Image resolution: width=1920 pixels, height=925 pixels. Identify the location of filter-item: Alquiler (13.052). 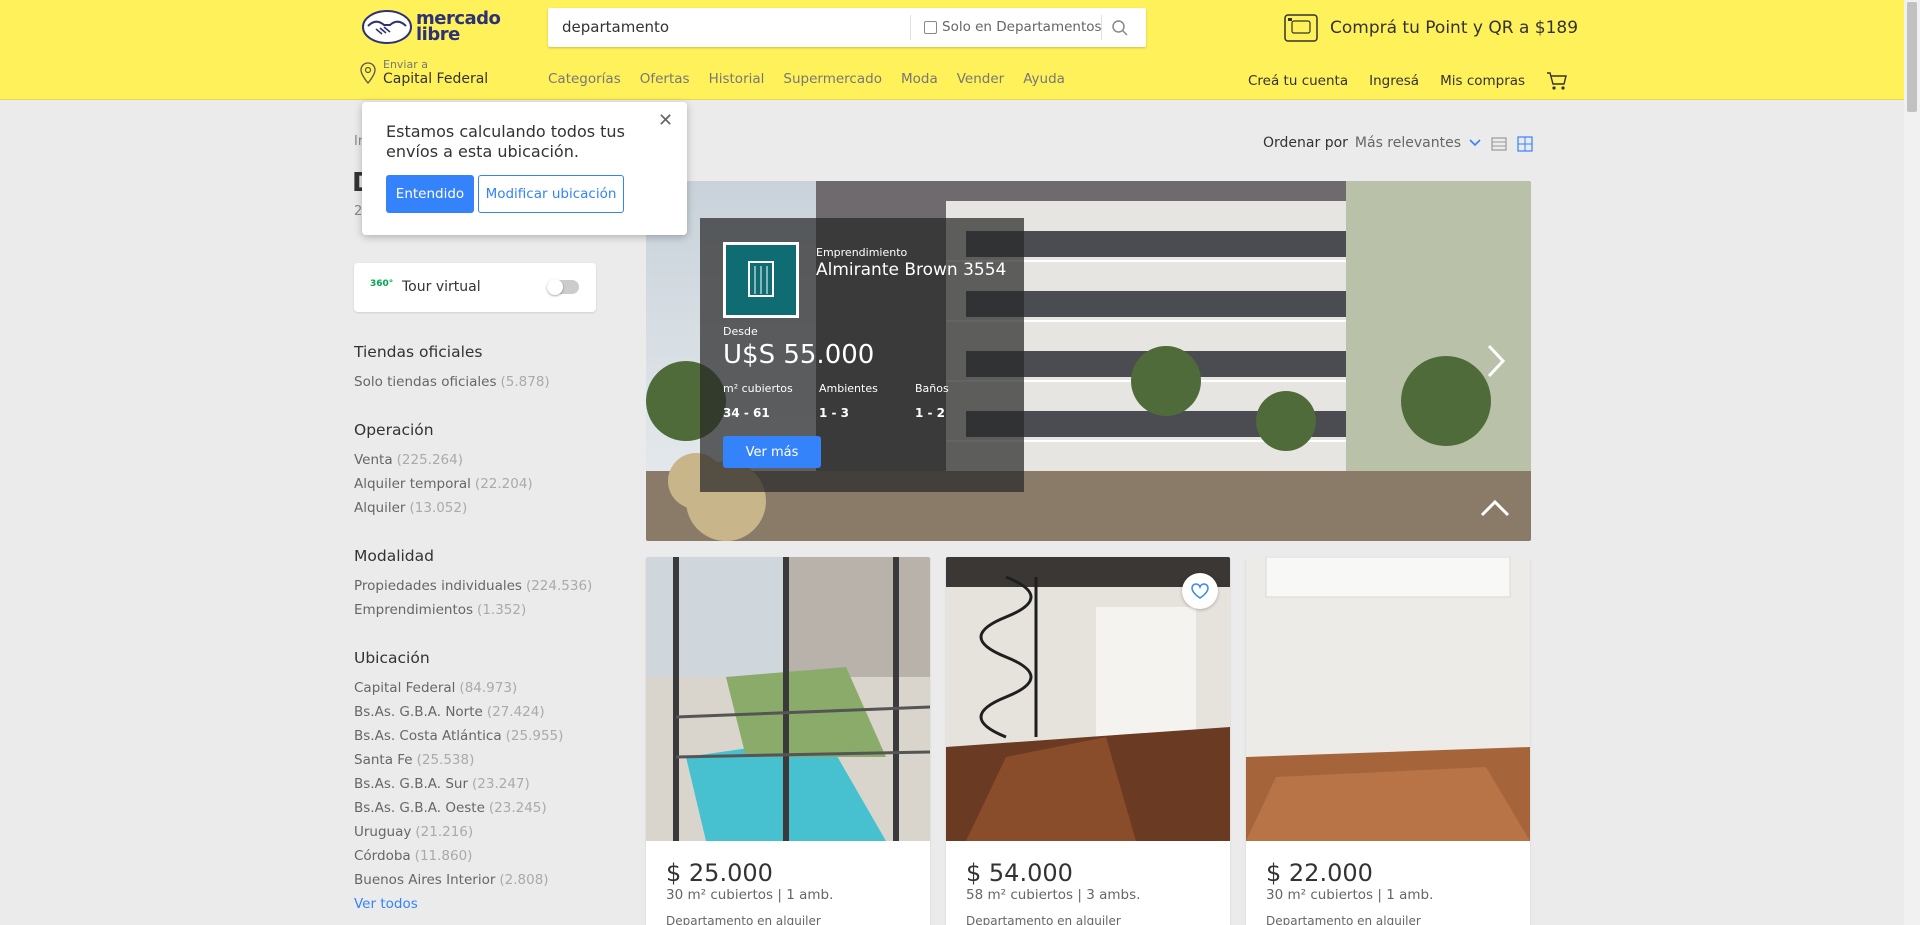
(443, 508).